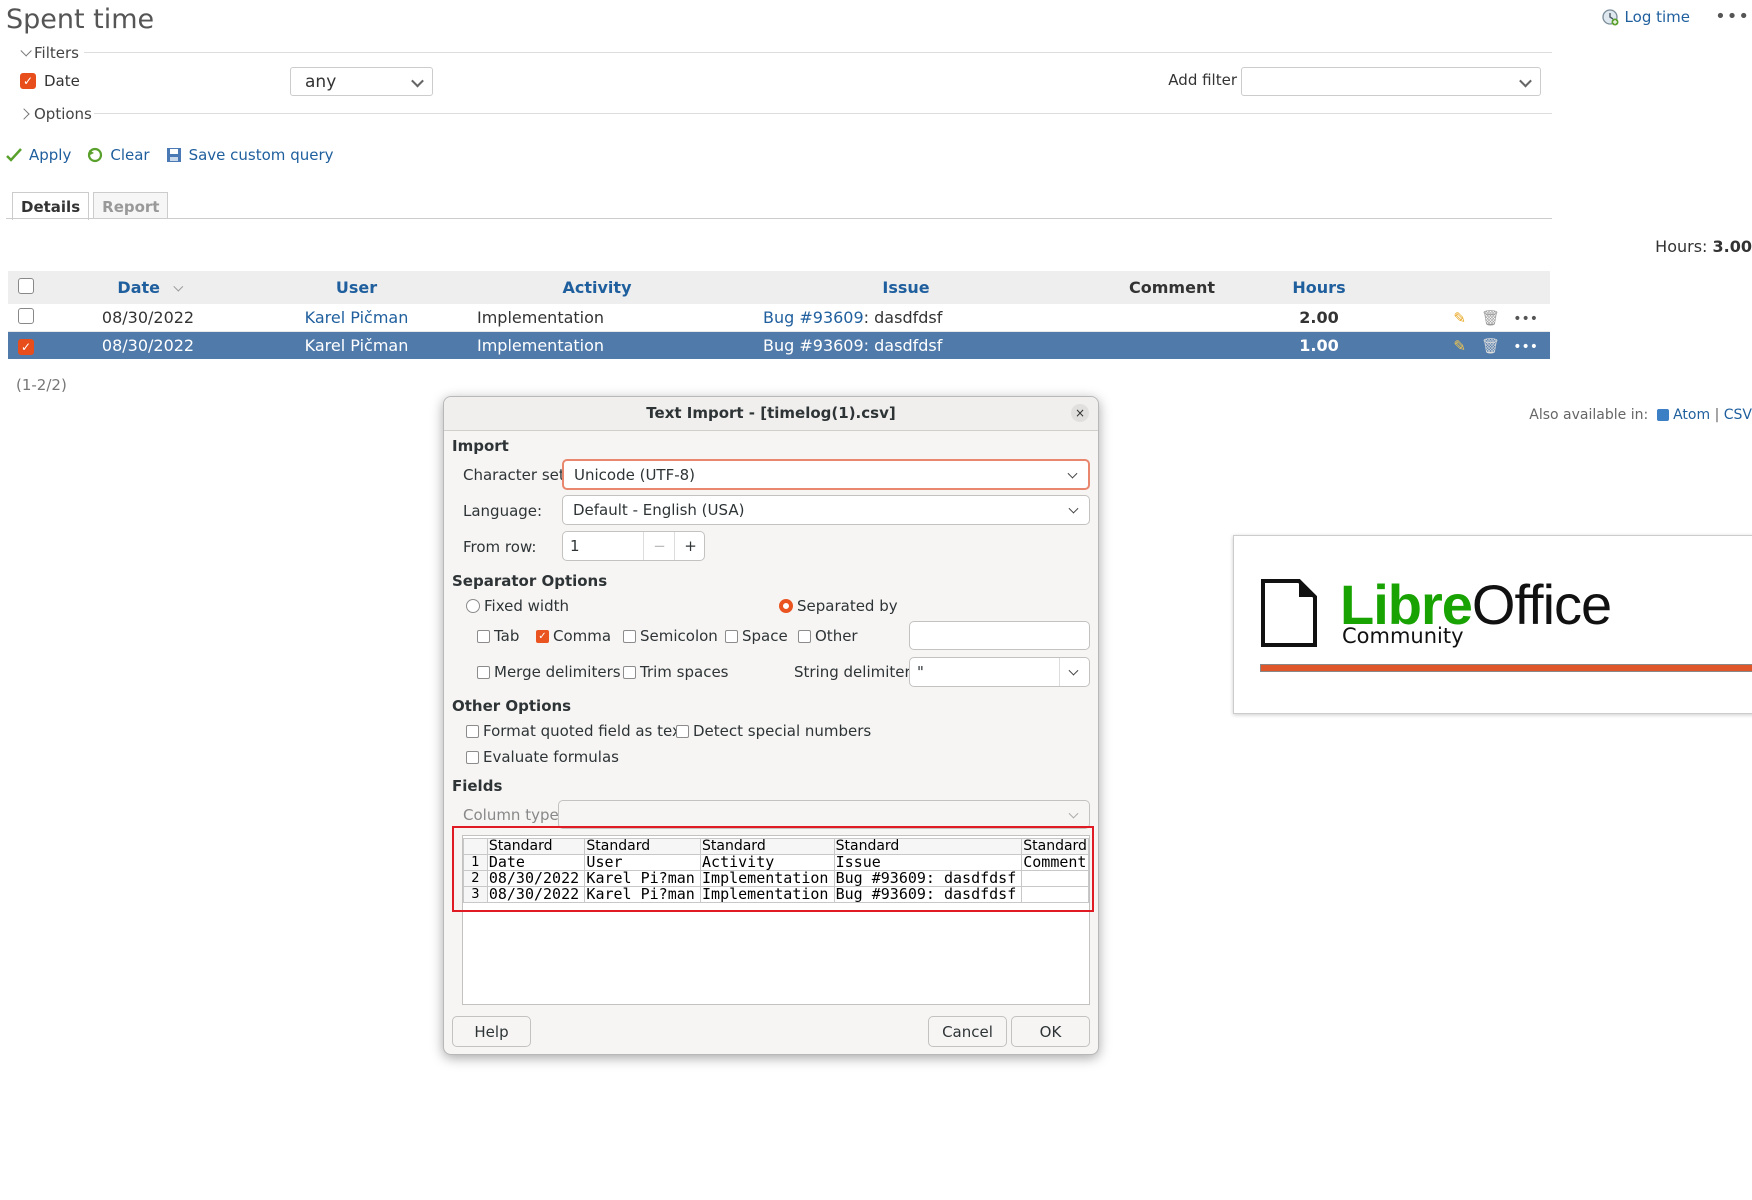 Image resolution: width=1752 pixels, height=1200 pixels. I want to click on column-hours: Hours, so click(1319, 287).